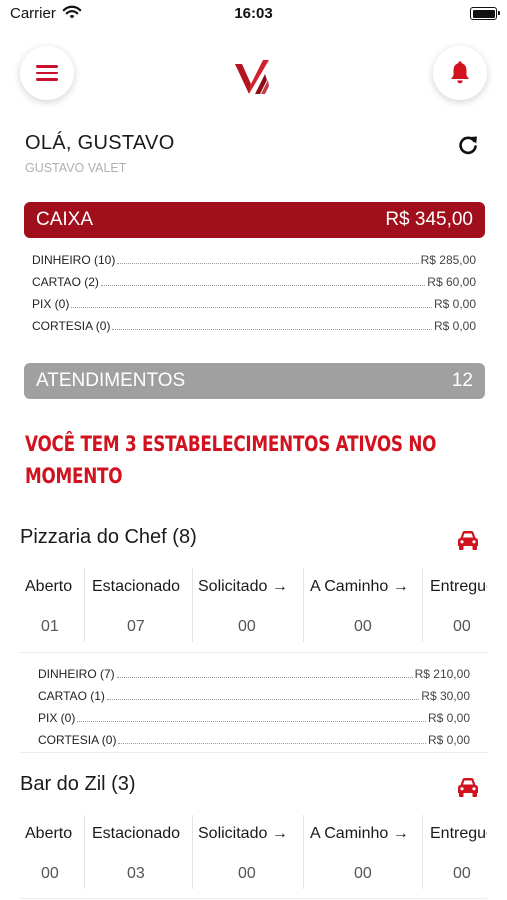 This screenshot has width=507, height=900. Describe the element at coordinates (448, 260) in the screenshot. I see `payment-value: R$ 285,00` at that location.